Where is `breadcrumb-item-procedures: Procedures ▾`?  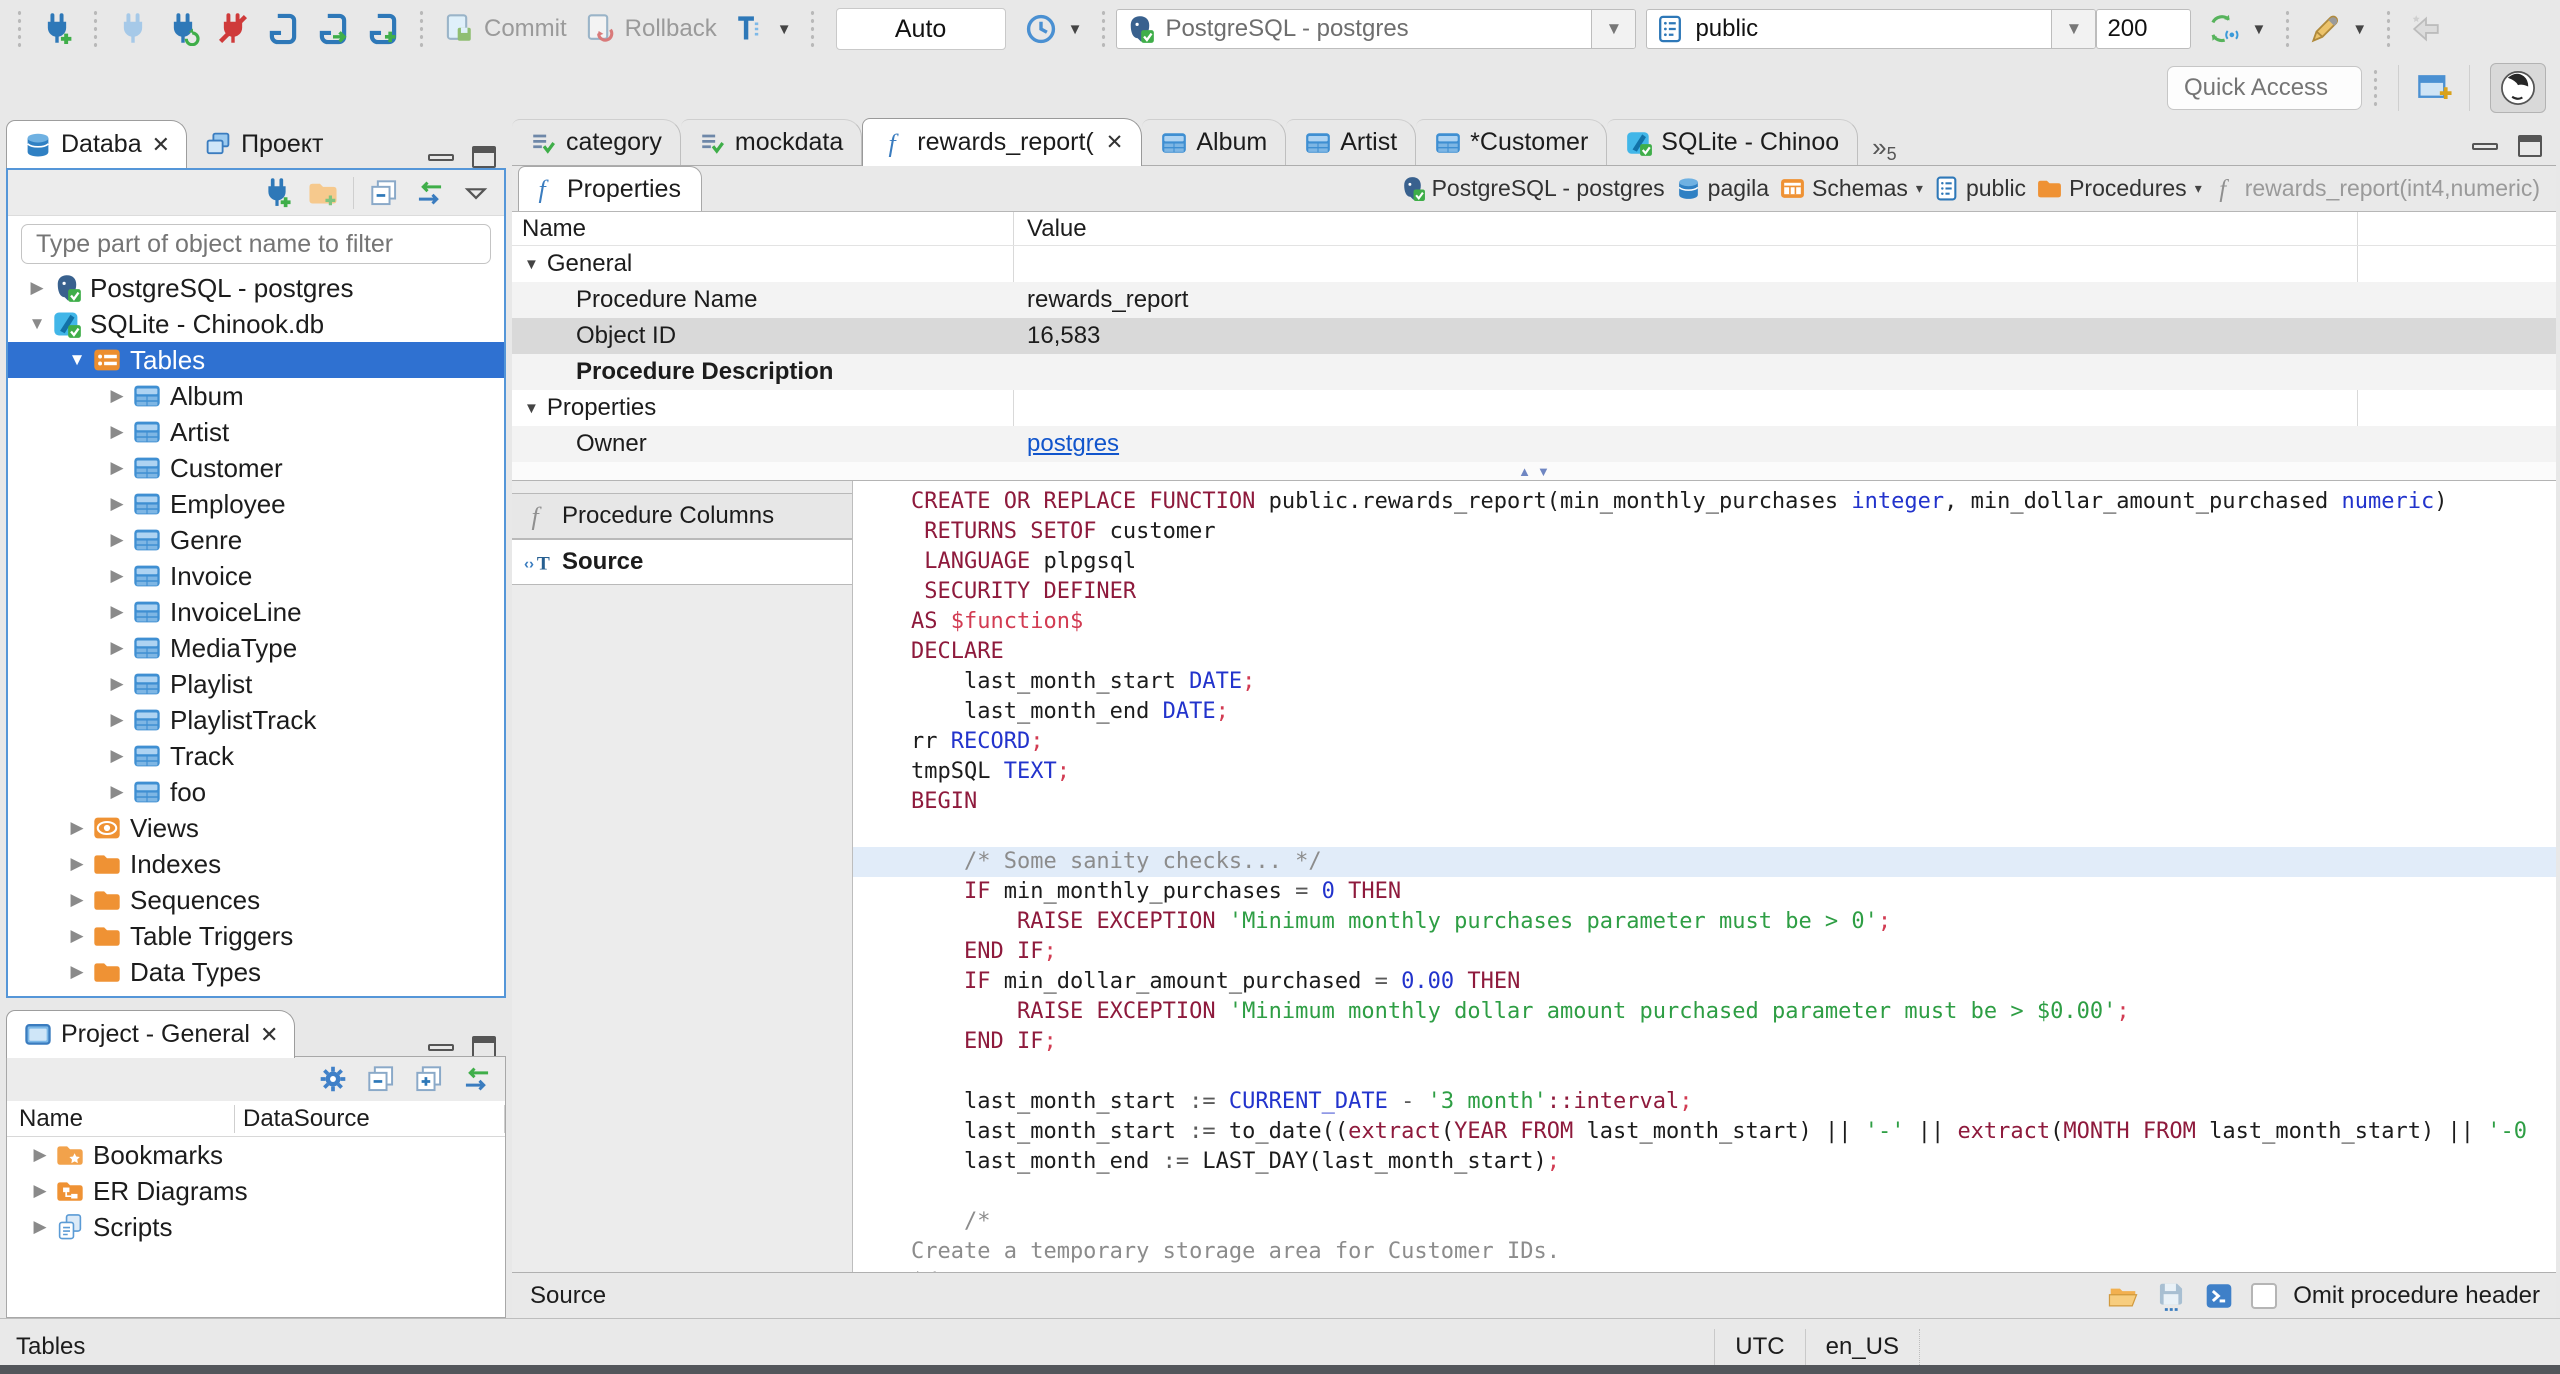 breadcrumb-item-procedures: Procedures ▾ is located at coordinates (2119, 188).